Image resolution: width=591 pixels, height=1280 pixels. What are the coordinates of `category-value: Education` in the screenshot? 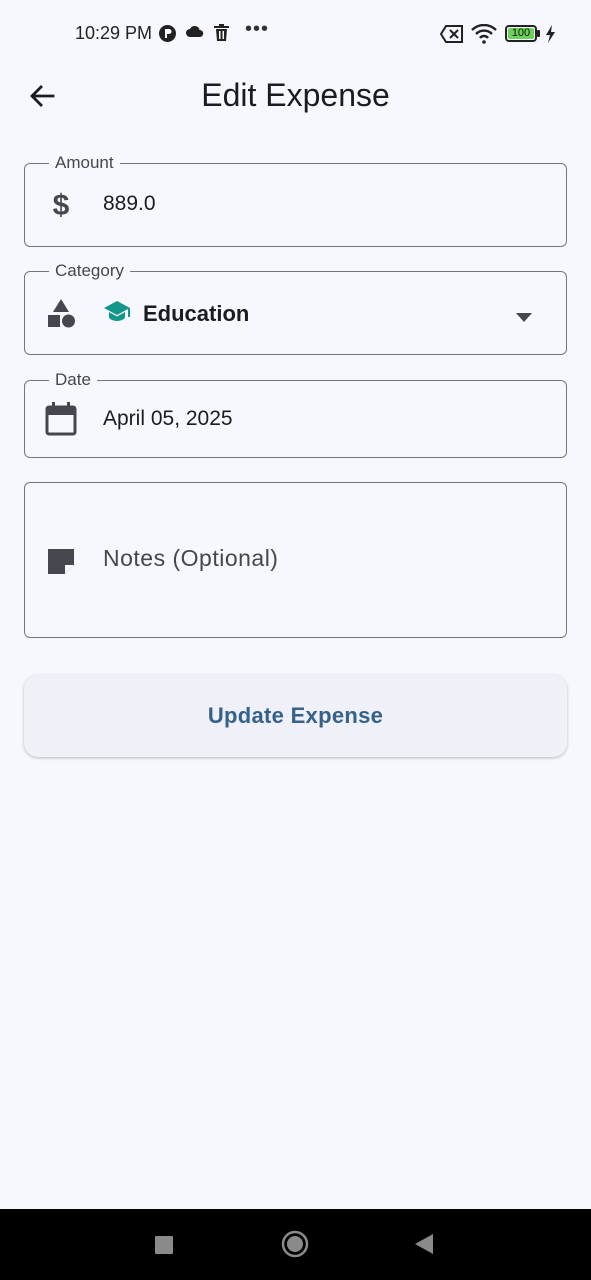 It's located at (196, 313).